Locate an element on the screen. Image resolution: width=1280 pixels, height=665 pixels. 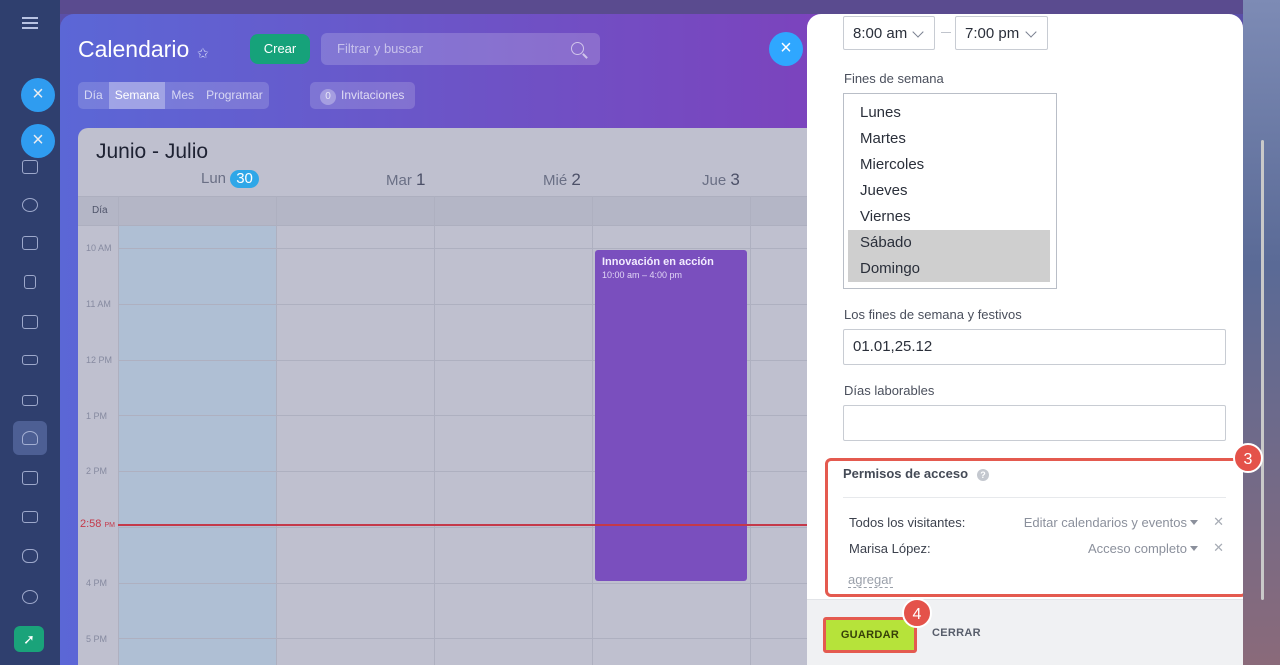
view-tabs: Día Semana Mes Programar is located at coordinates (173, 95).